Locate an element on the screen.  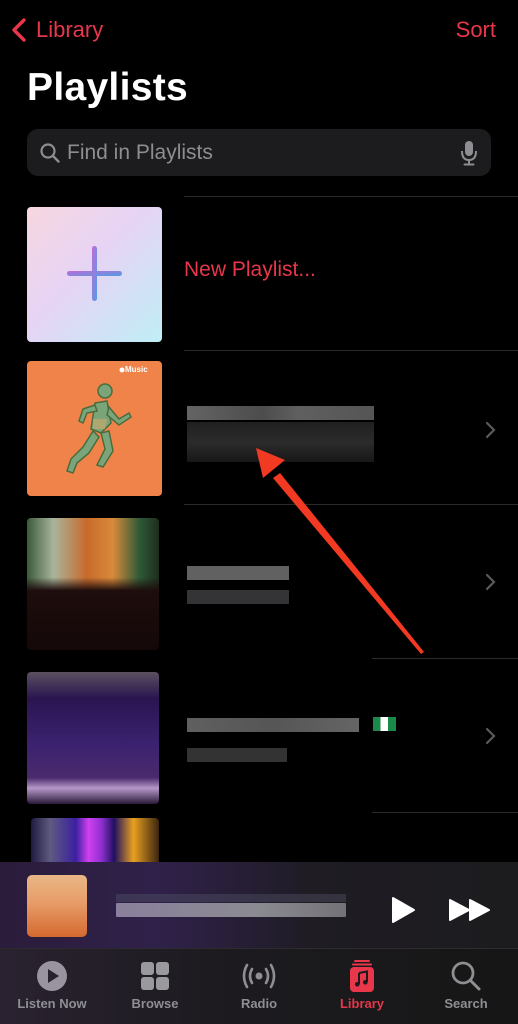
playlist-artwork: Music is located at coordinates (94, 428).